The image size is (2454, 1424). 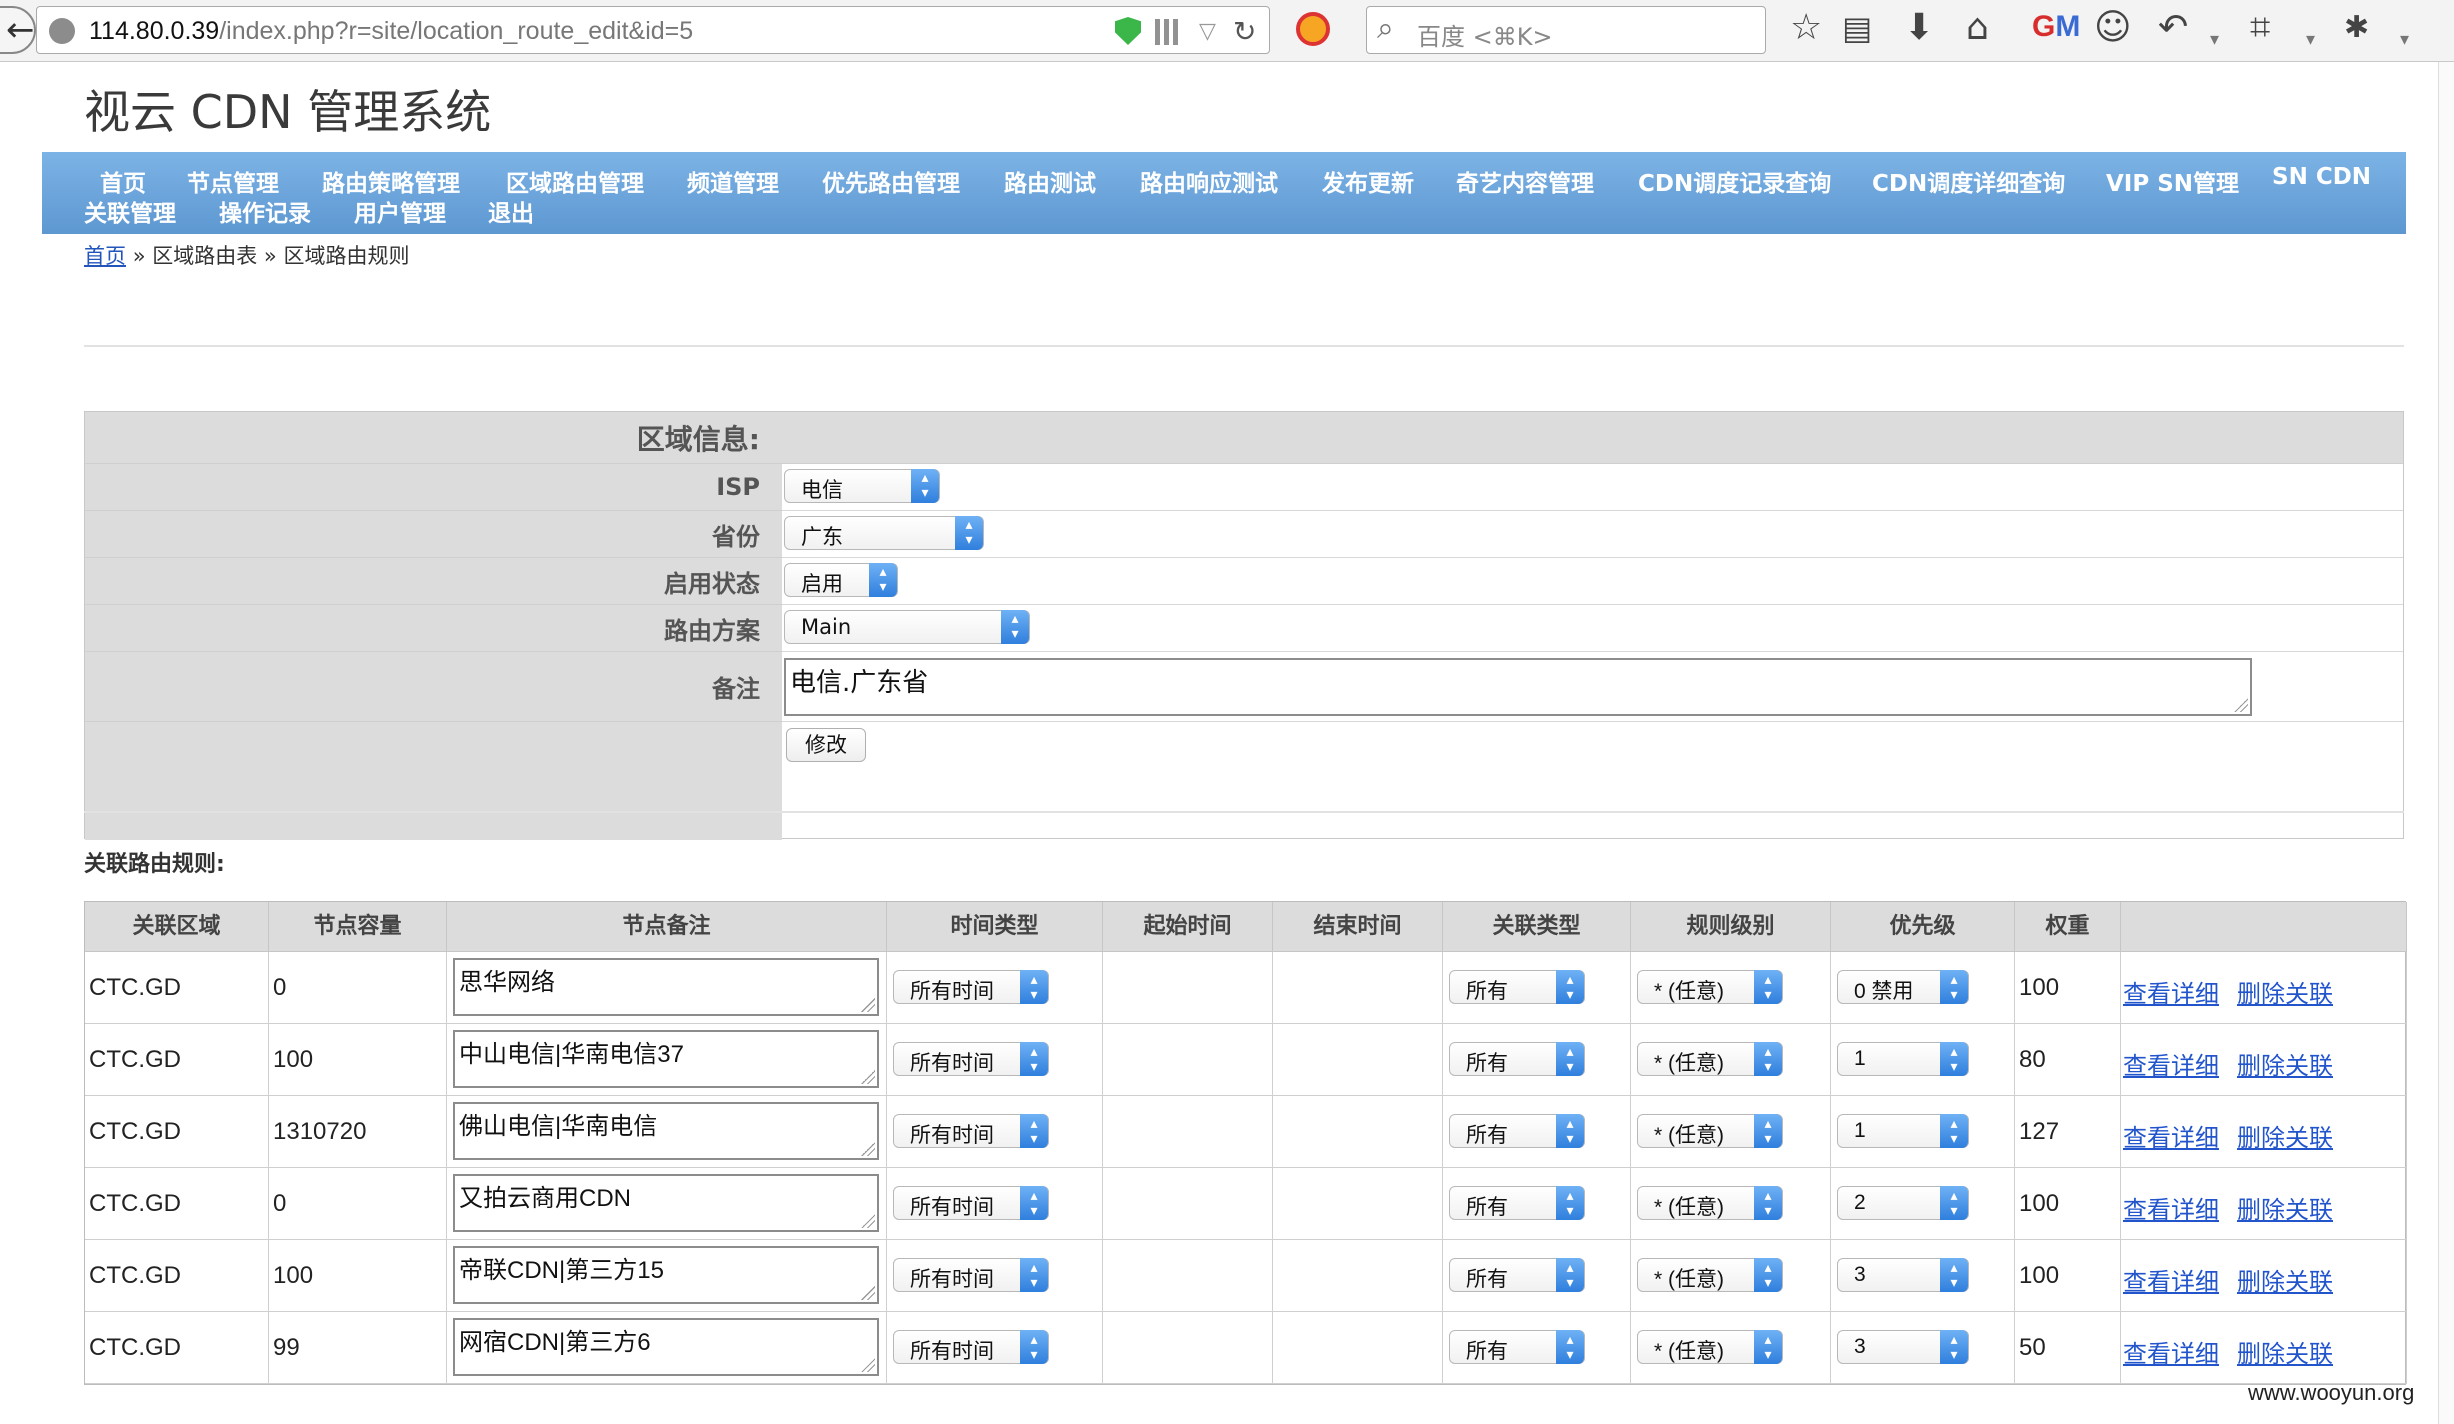 What do you see at coordinates (2446, 743) in the screenshot?
I see `vertical-scrollbar` at bounding box center [2446, 743].